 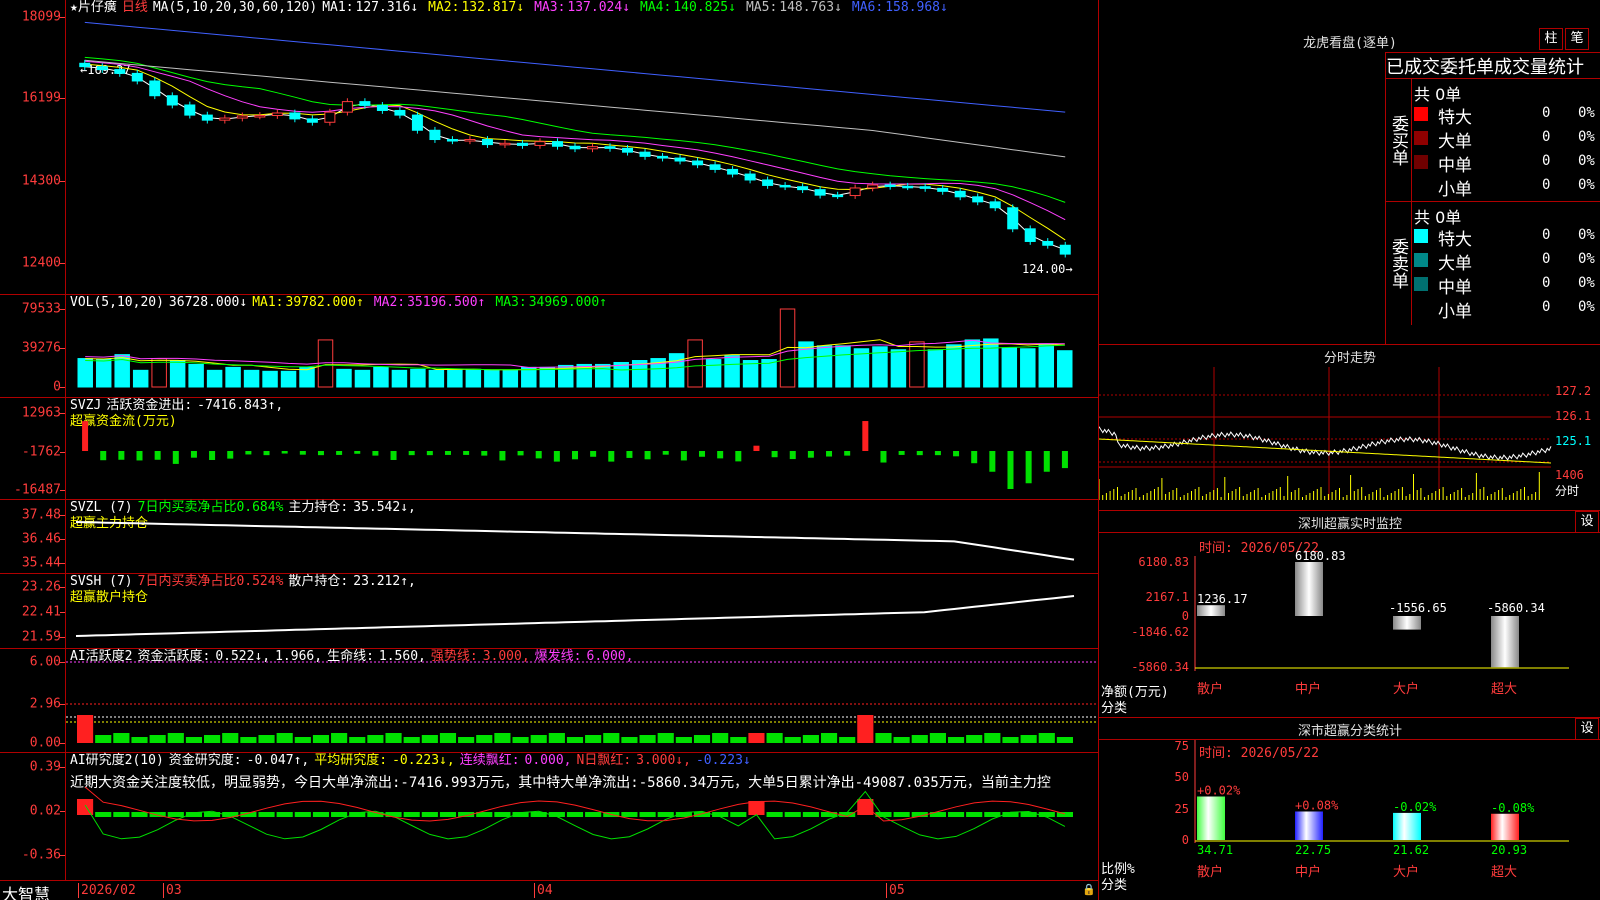 I want to click on tick-mode-button: 笔, so click(x=1577, y=39).